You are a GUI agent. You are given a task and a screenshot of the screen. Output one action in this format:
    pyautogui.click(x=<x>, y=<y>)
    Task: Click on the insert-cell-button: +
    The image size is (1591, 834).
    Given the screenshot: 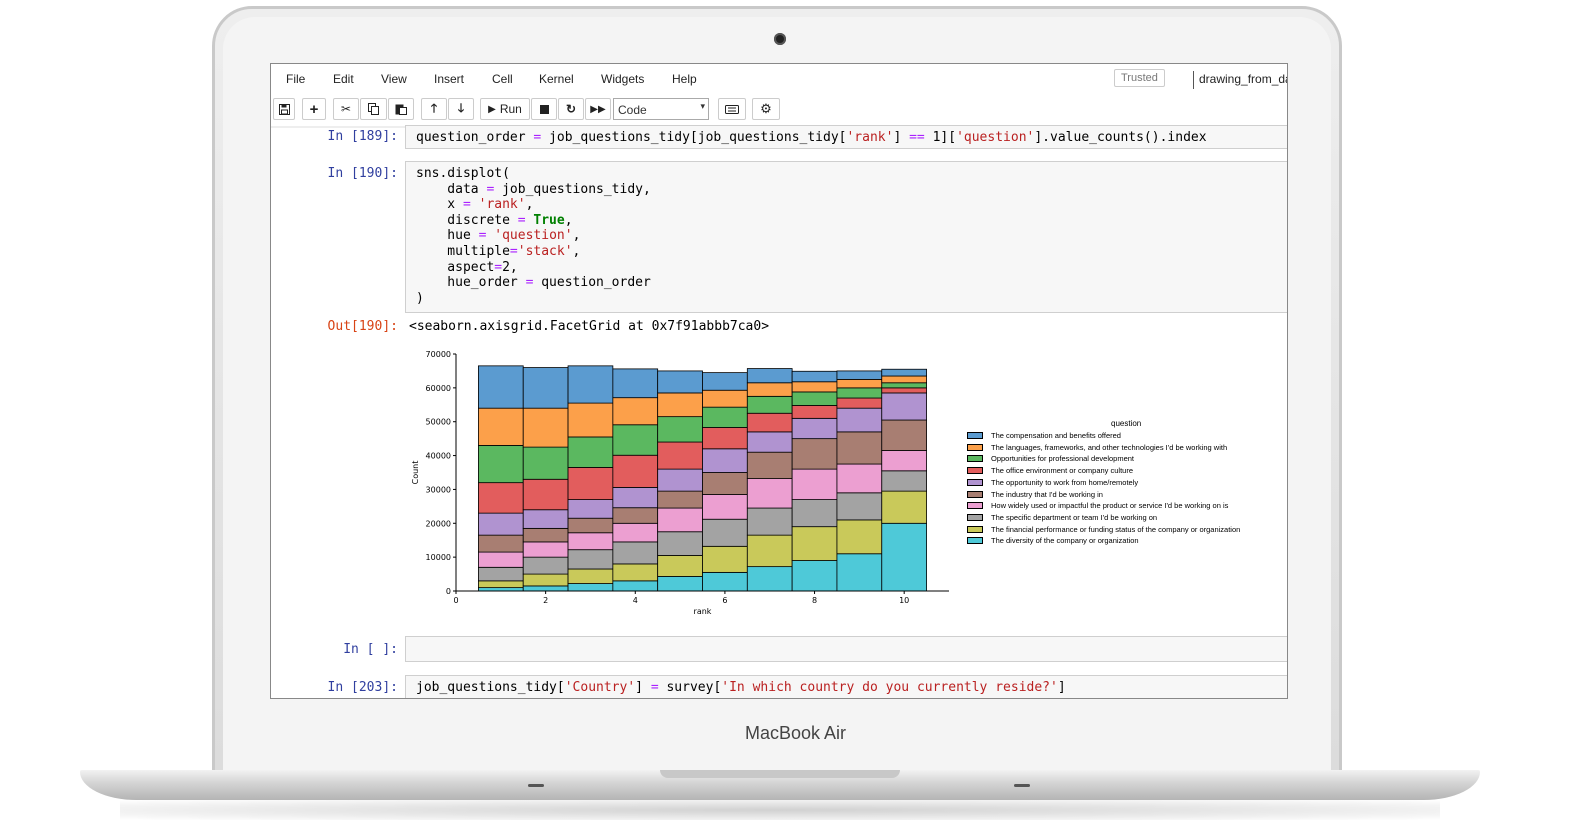 What is the action you would take?
    pyautogui.click(x=314, y=109)
    